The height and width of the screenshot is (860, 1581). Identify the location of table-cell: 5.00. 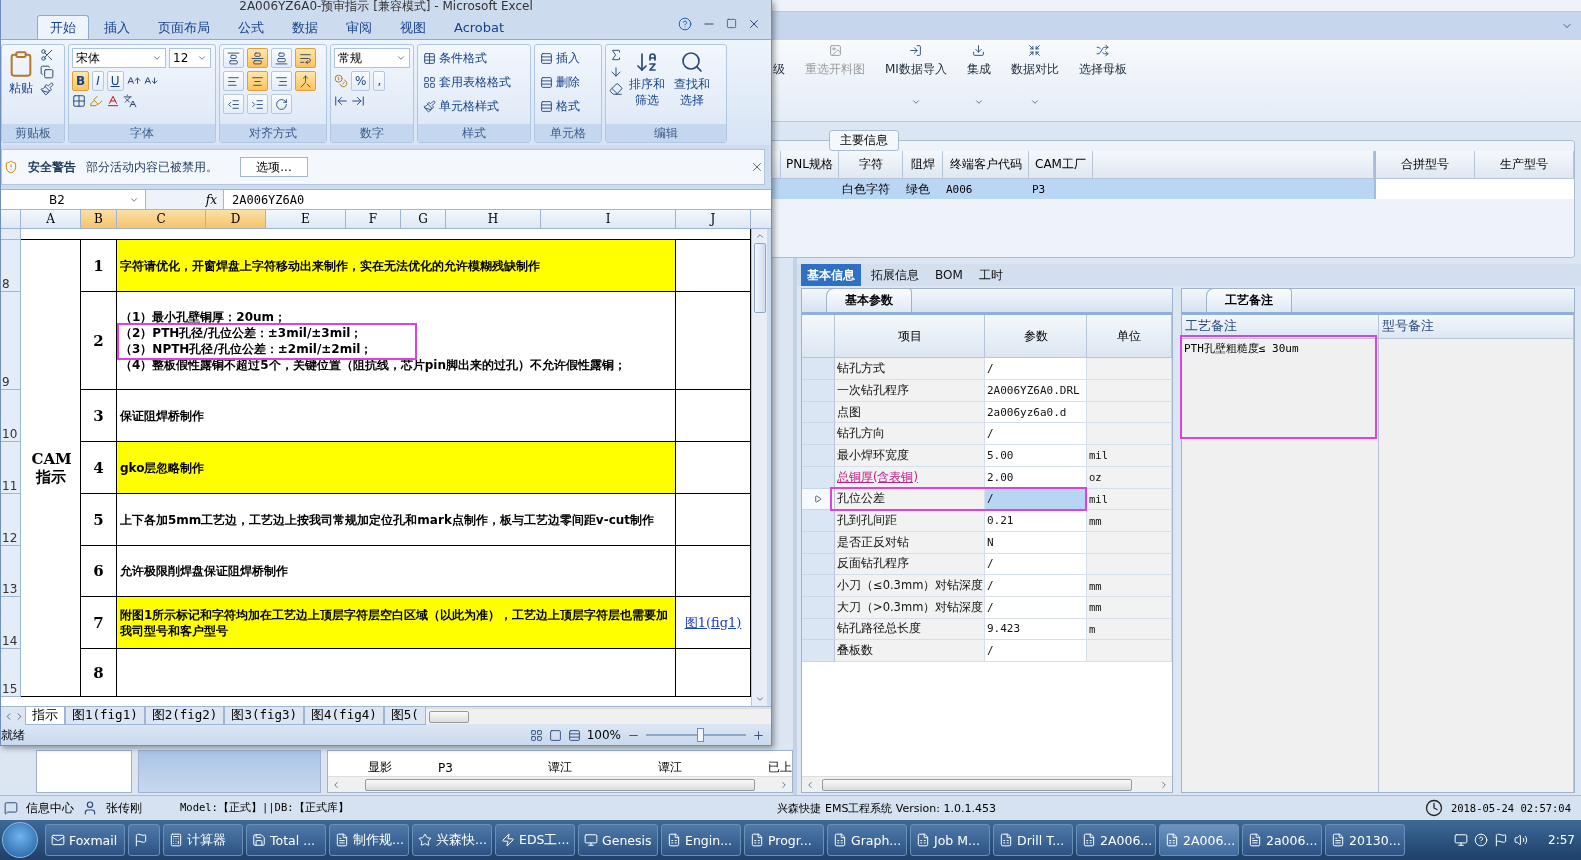
(1036, 456).